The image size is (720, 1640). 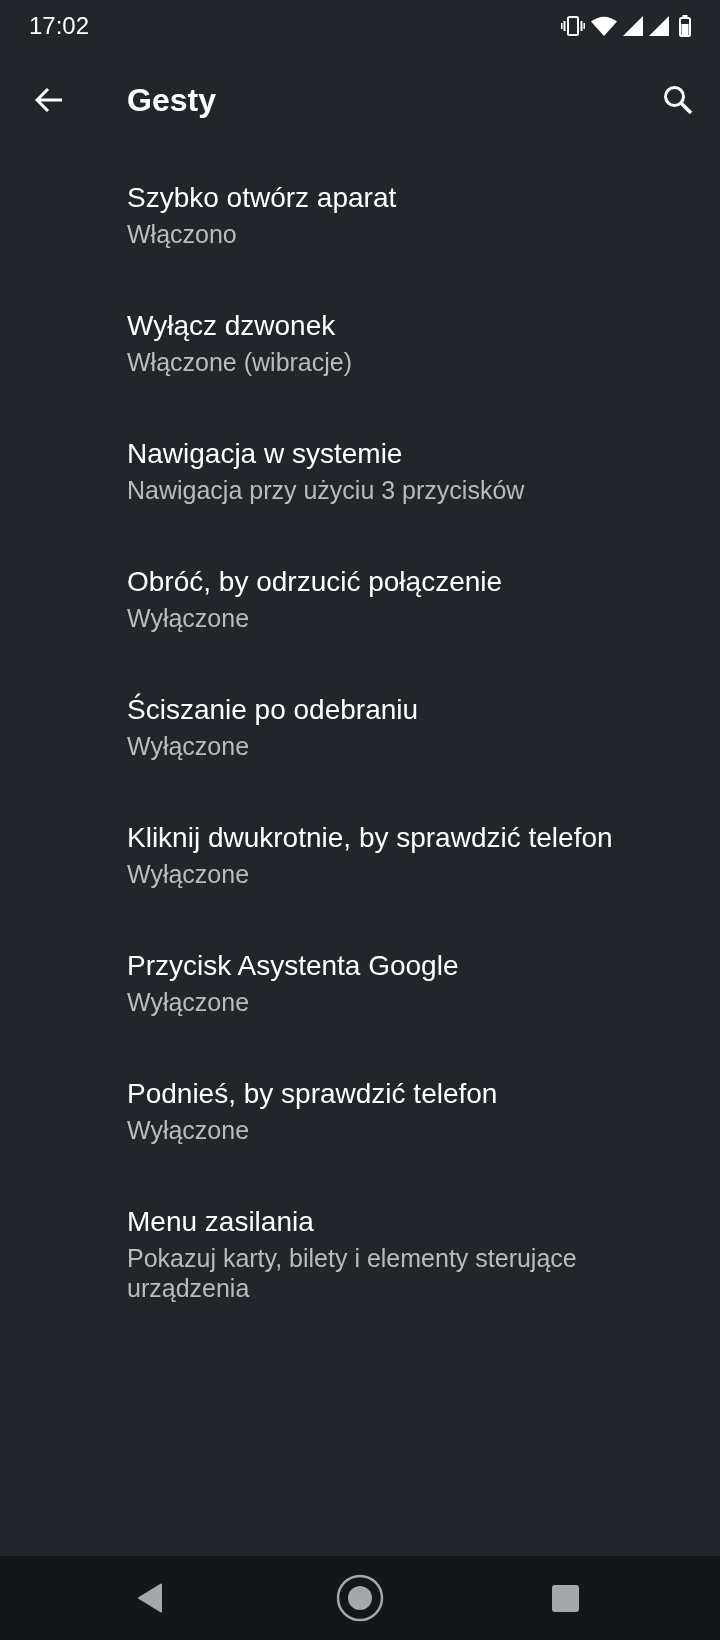 What do you see at coordinates (315, 582) in the screenshot?
I see `setting-title: Obróć, by odrzucić połączenie` at bounding box center [315, 582].